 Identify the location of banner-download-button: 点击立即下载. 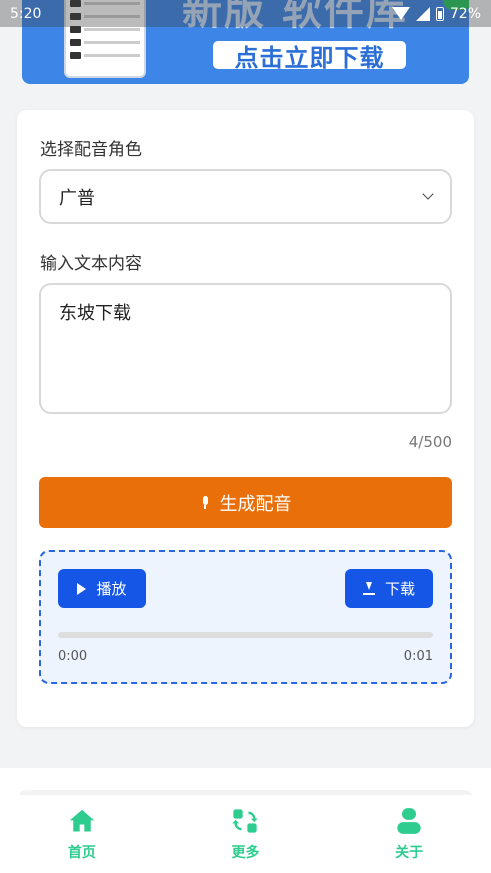
(309, 56).